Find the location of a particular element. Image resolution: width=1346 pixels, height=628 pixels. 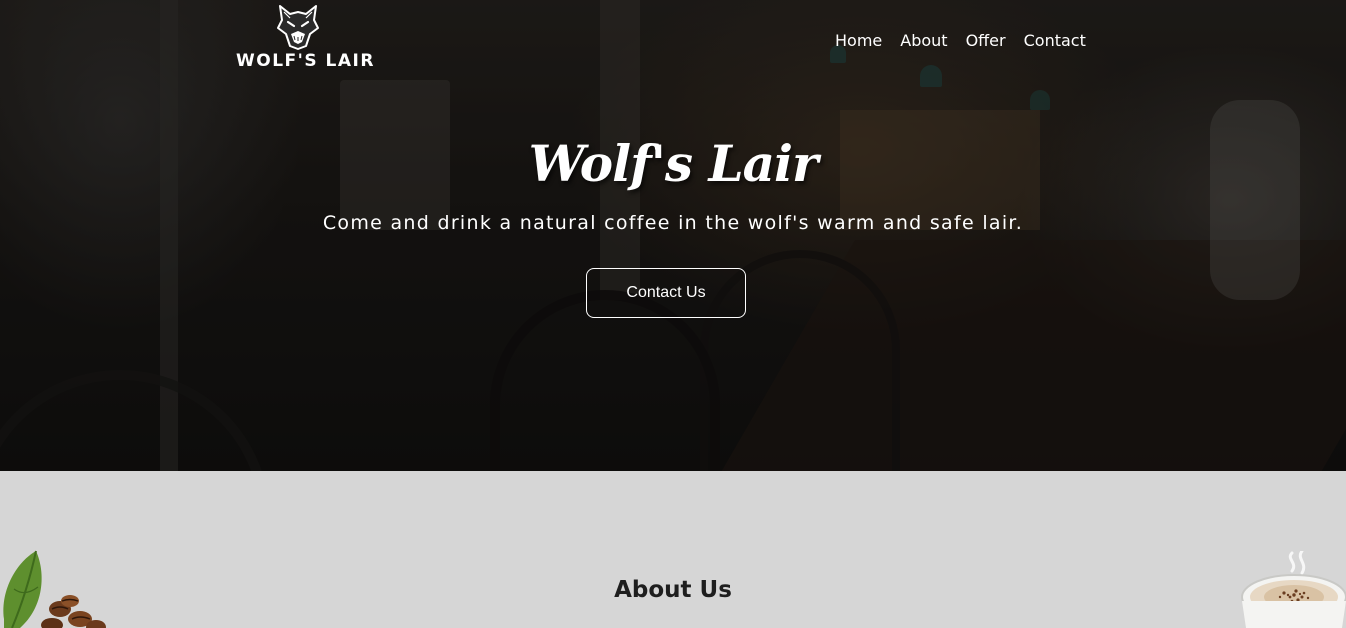

nav-item-about: About is located at coordinates (923, 41).